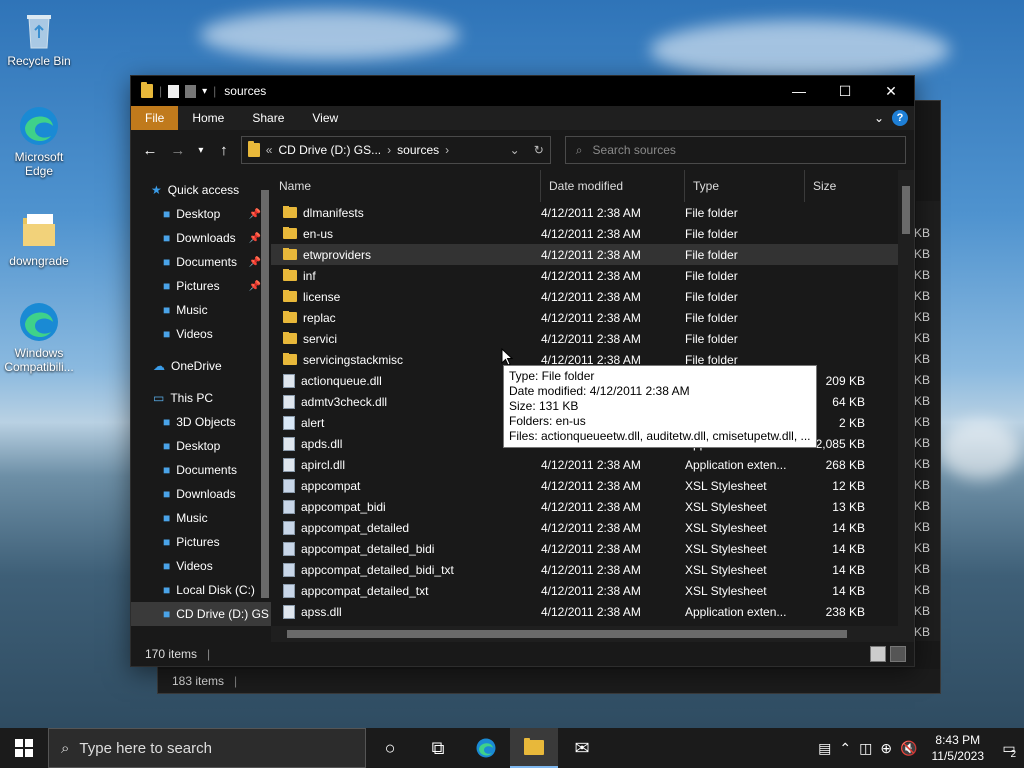 This screenshot has width=1024, height=768. What do you see at coordinates (201, 542) in the screenshot?
I see `nav-pc-item: ■ Pictures` at bounding box center [201, 542].